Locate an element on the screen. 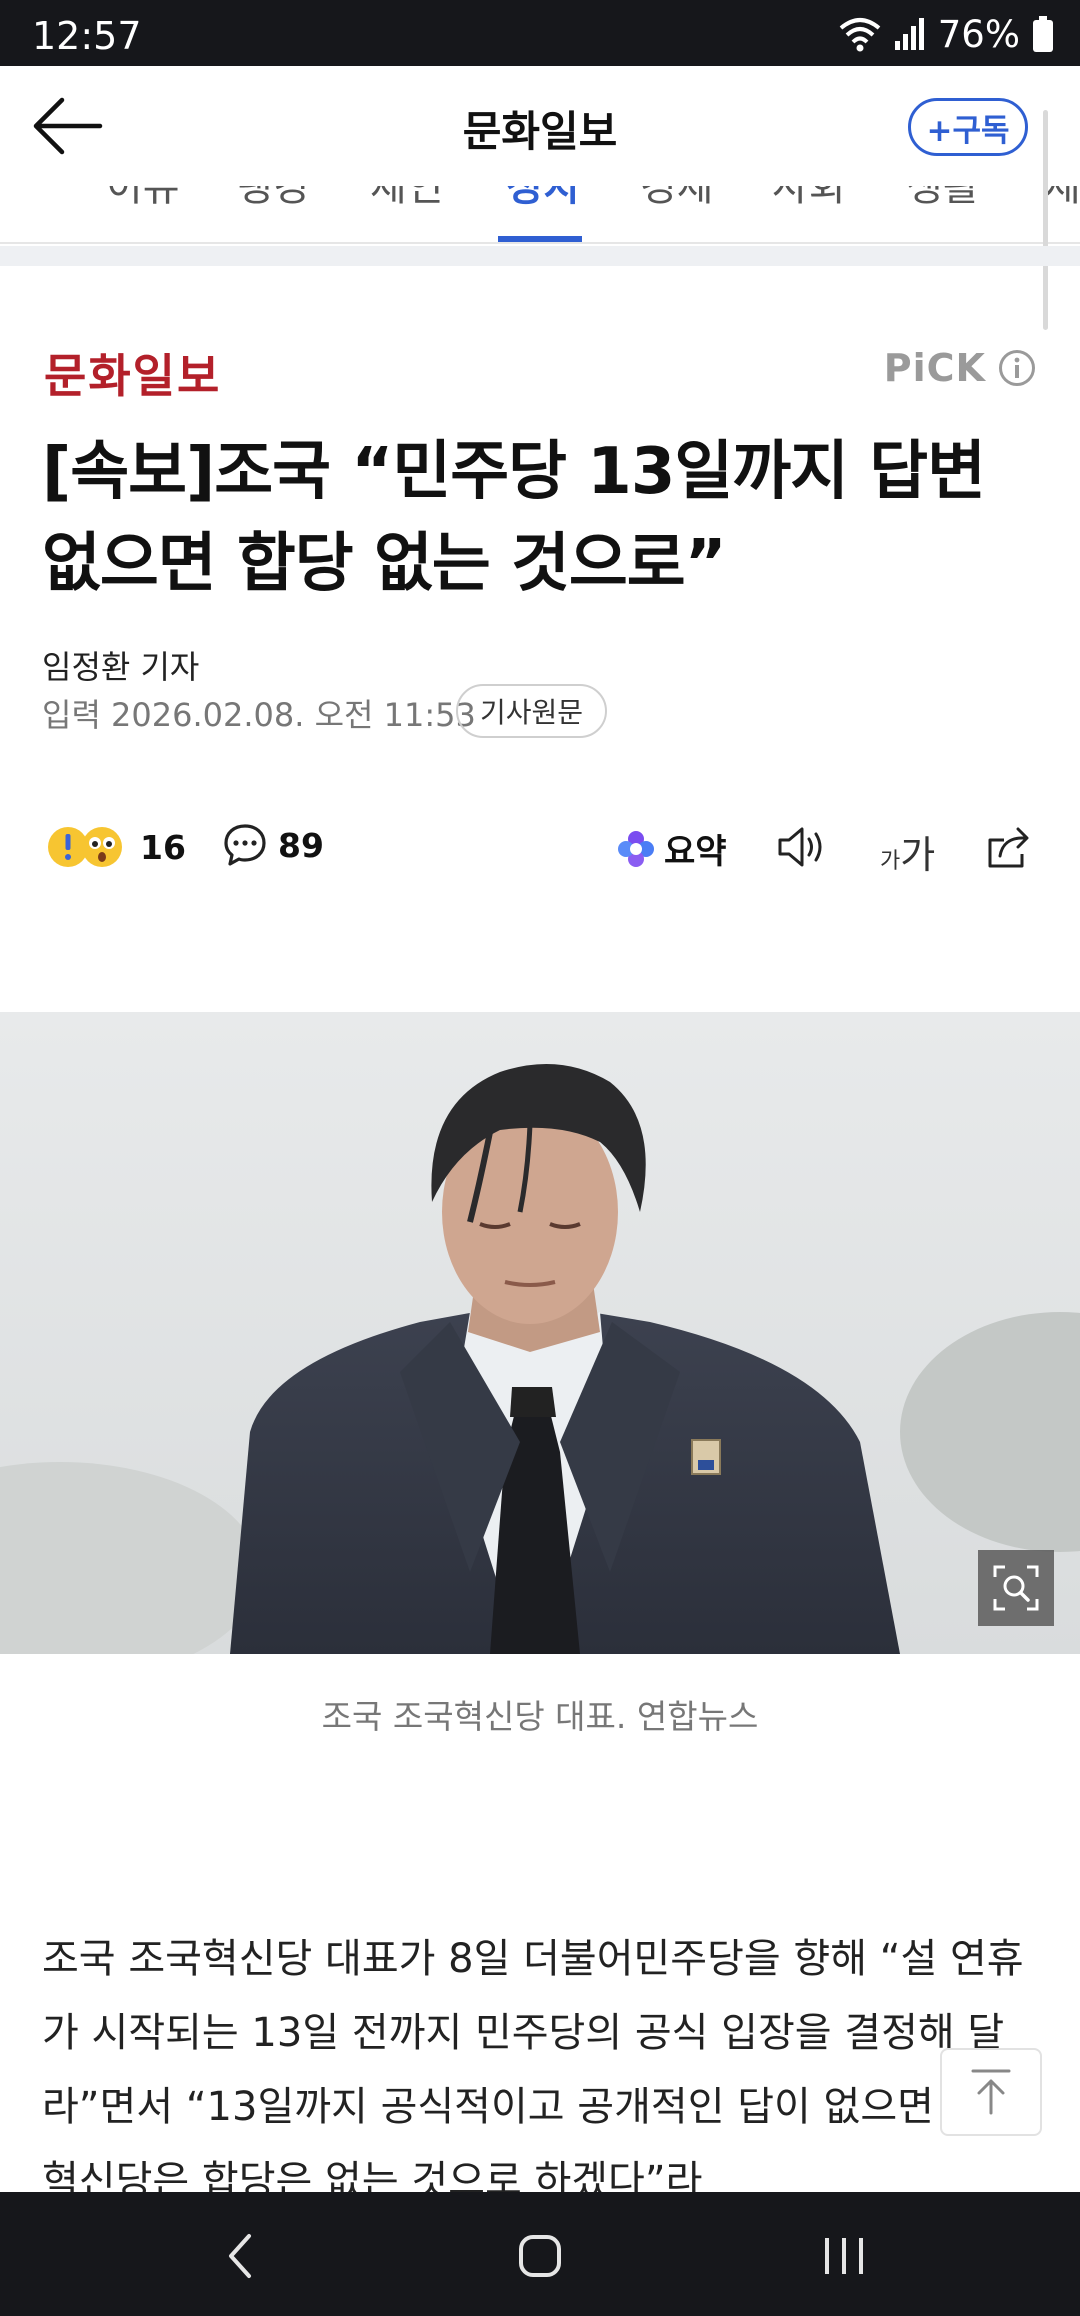 This screenshot has width=1080, height=2316. font-size-button: 가 가 is located at coordinates (907, 851).